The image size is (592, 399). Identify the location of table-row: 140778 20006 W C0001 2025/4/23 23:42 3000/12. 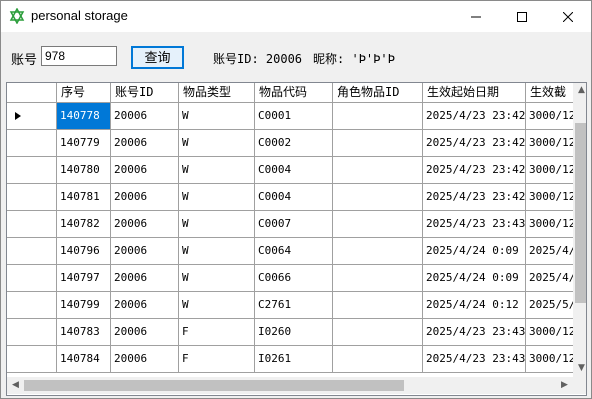
(296, 116).